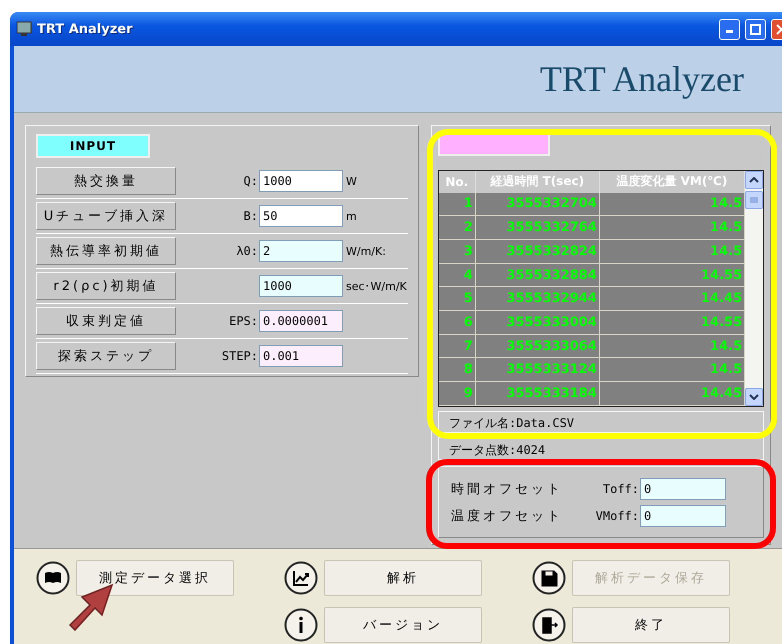 The height and width of the screenshot is (644, 782). Describe the element at coordinates (301, 251) in the screenshot. I see `input-field: 2` at that location.